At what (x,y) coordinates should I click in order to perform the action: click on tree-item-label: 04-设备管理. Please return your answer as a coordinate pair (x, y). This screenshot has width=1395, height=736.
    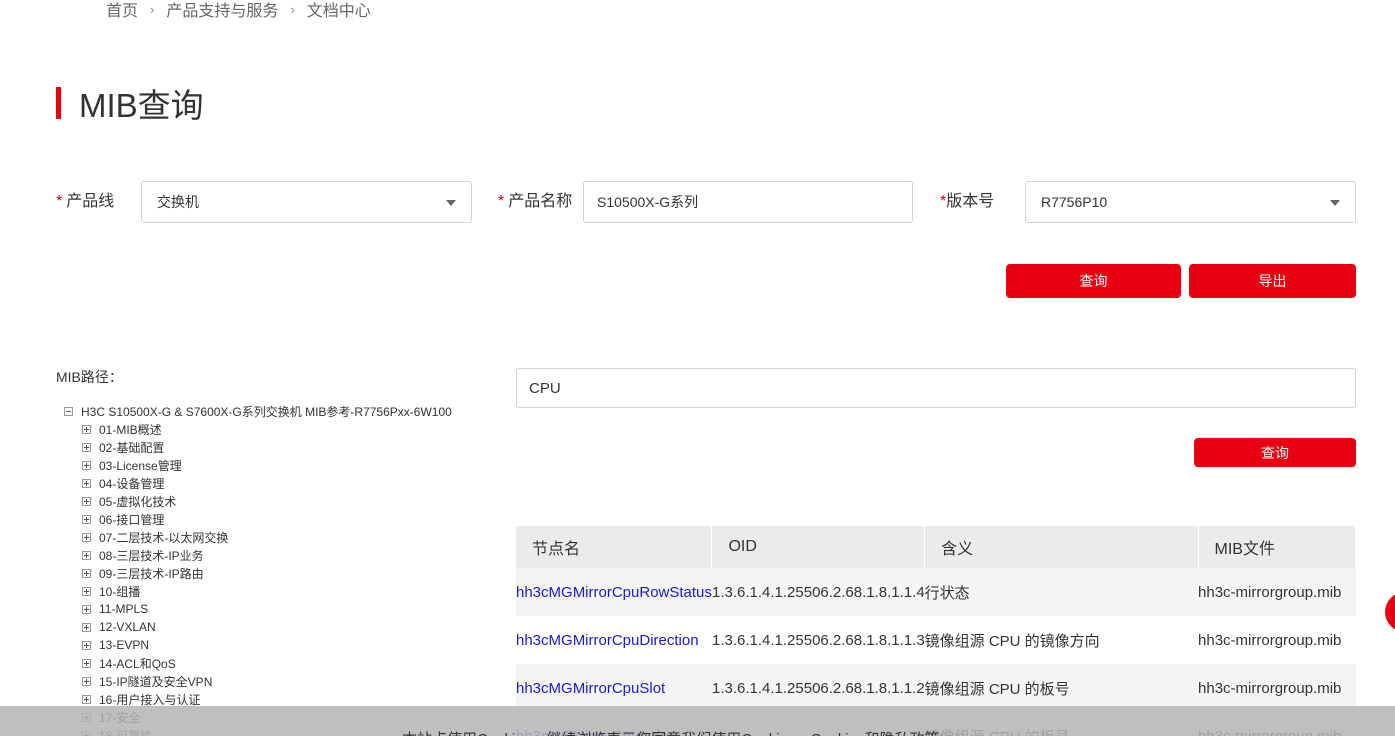
    Looking at the image, I should click on (131, 483).